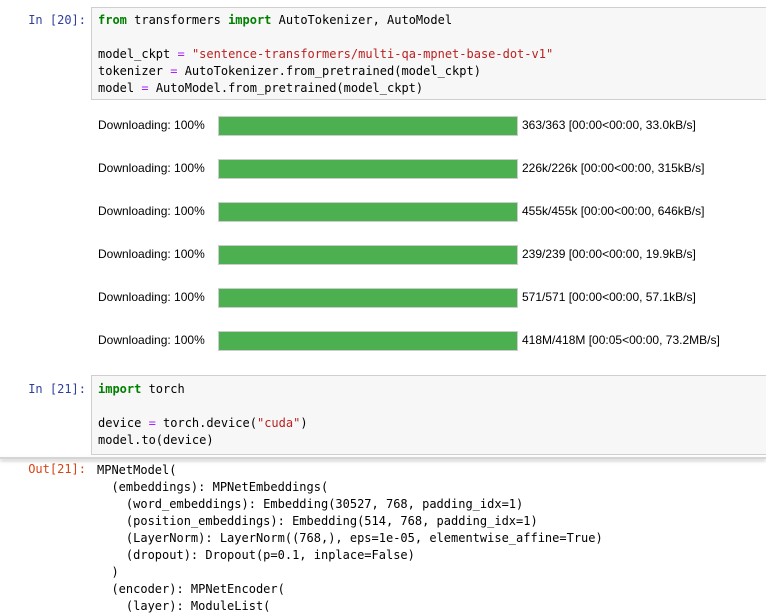  I want to click on code-token: AutoTokenizer, AutoModel, so click(362, 20).